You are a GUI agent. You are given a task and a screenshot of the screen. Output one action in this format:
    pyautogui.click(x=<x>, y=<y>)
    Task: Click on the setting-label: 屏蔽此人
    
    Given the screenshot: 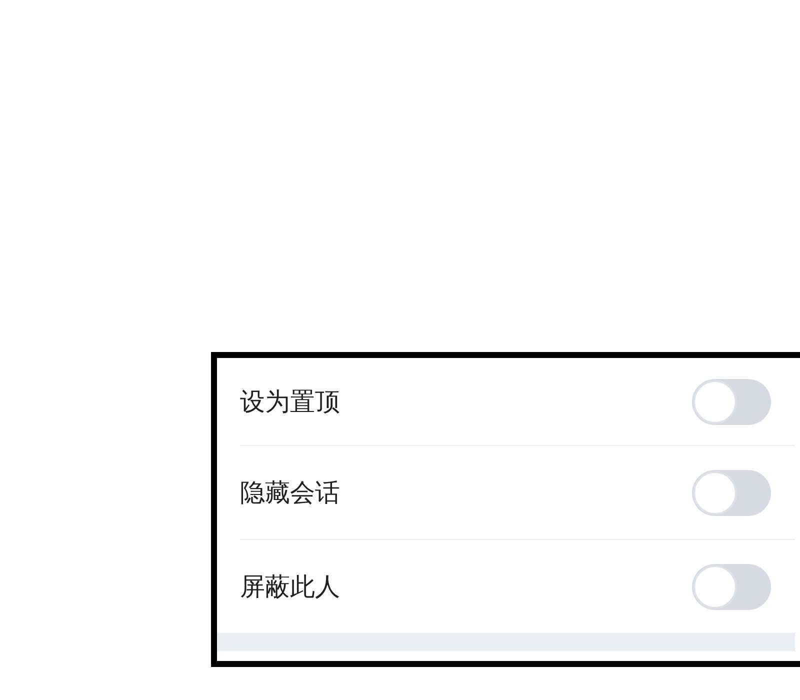 What is the action you would take?
    pyautogui.click(x=290, y=587)
    